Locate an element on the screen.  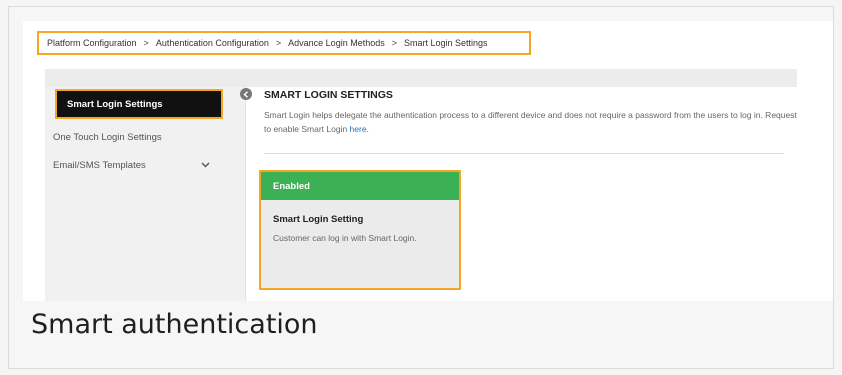
content-divider is located at coordinates (524, 153).